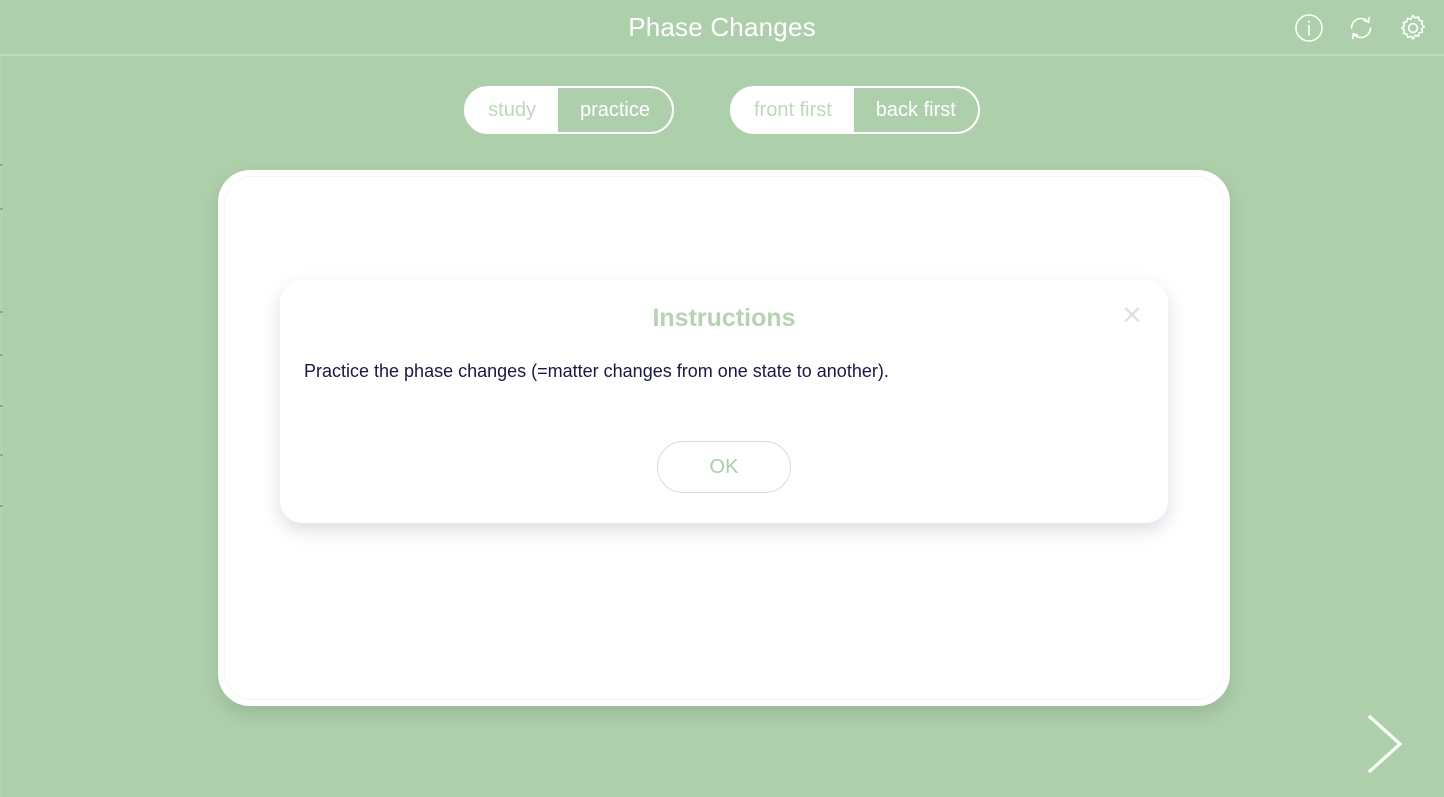 The width and height of the screenshot is (1444, 797). What do you see at coordinates (512, 110) in the screenshot?
I see `toggle-option-study: study` at bounding box center [512, 110].